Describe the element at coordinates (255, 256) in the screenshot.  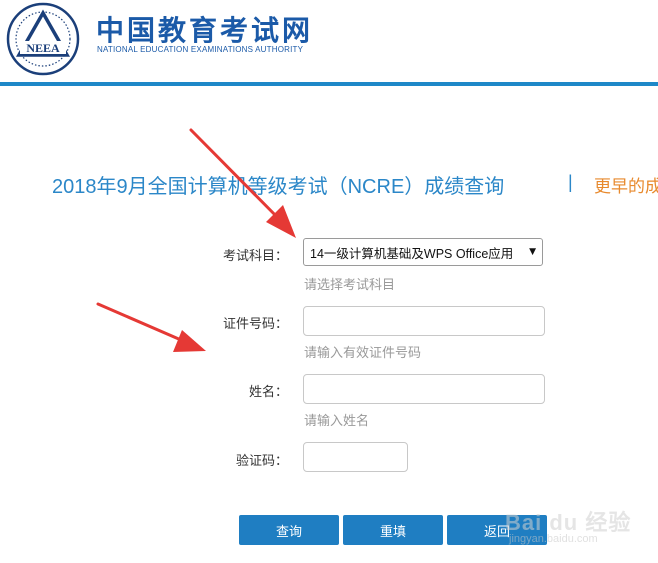
I see `subject-label: 考试科目：` at that location.